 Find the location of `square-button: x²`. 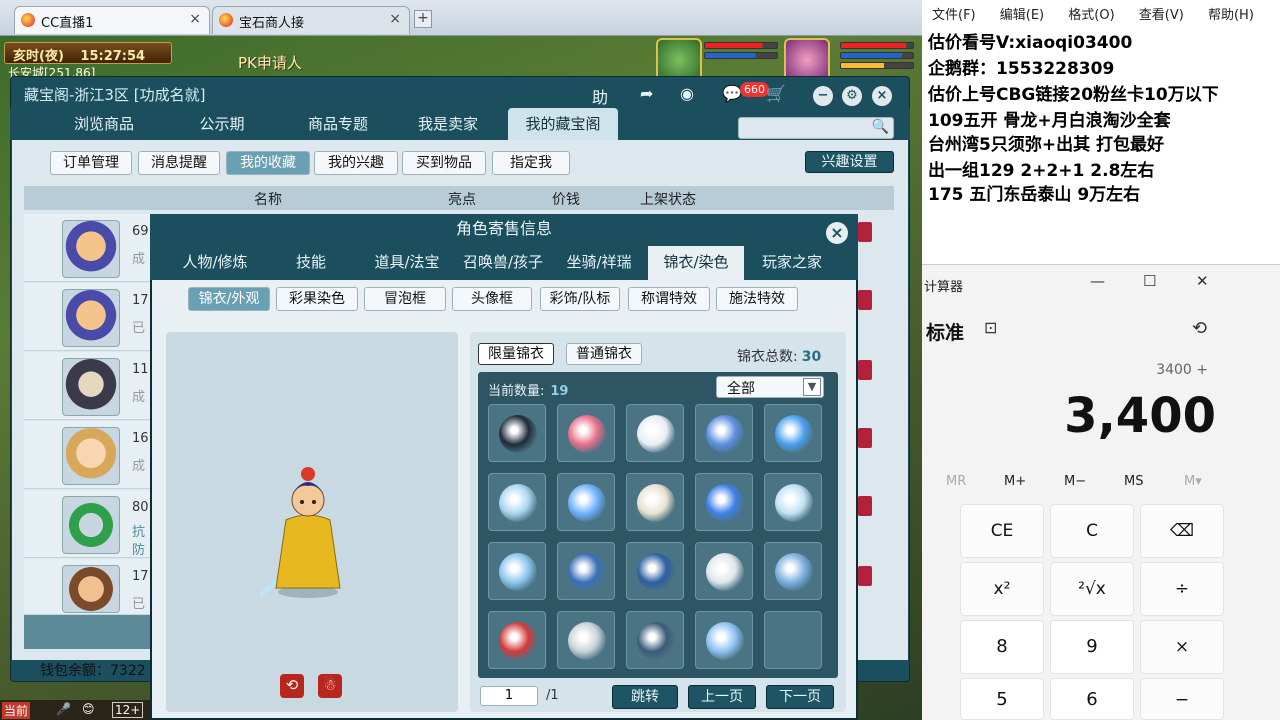

square-button: x² is located at coordinates (1002, 589).